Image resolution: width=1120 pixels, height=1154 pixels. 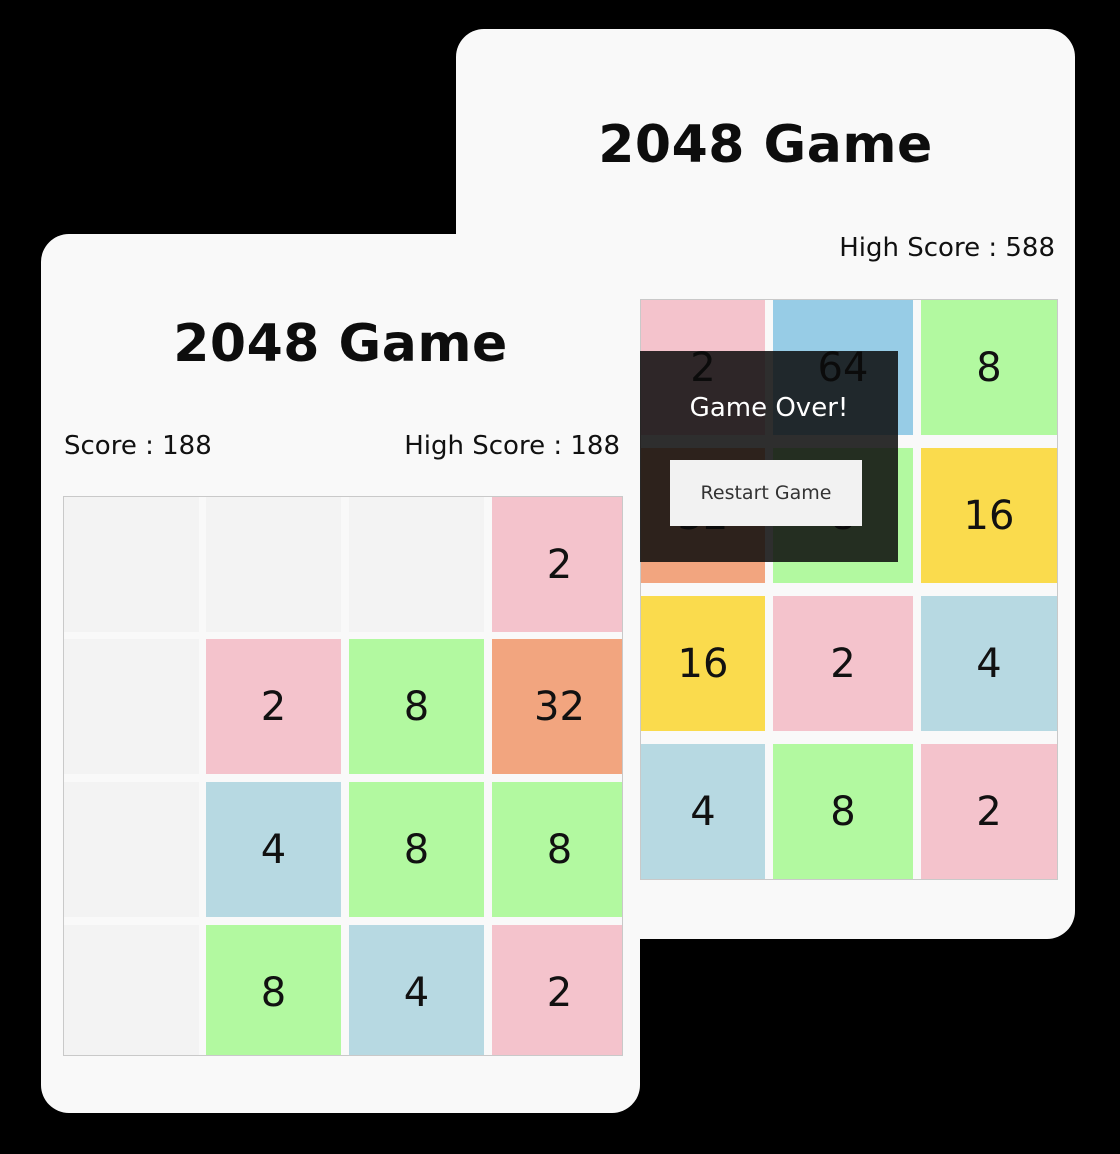 What do you see at coordinates (557, 706) in the screenshot?
I see `tile-32: 32` at bounding box center [557, 706].